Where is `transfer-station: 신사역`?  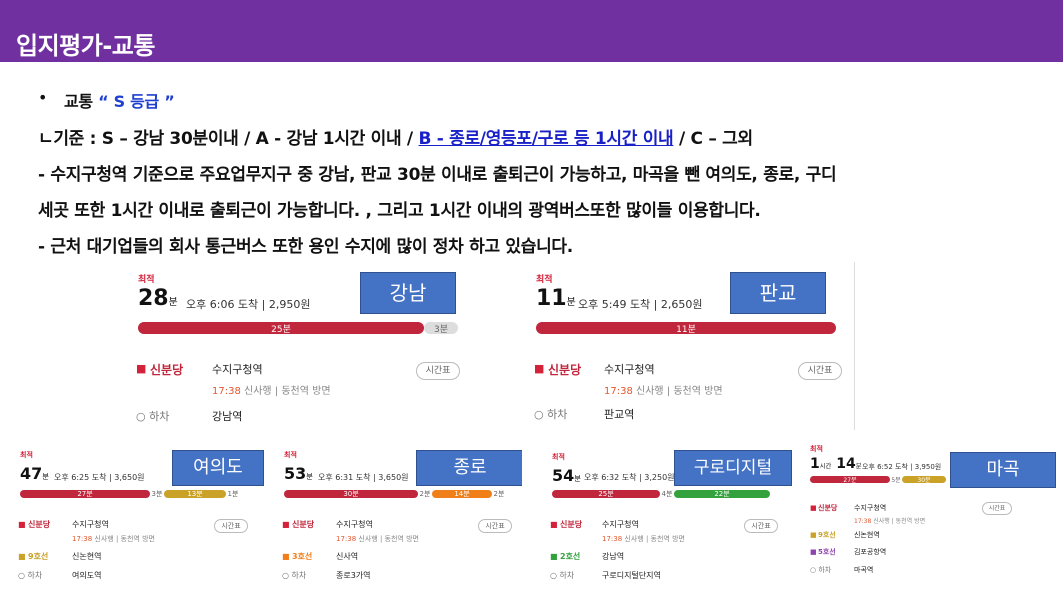 transfer-station: 신사역 is located at coordinates (347, 556).